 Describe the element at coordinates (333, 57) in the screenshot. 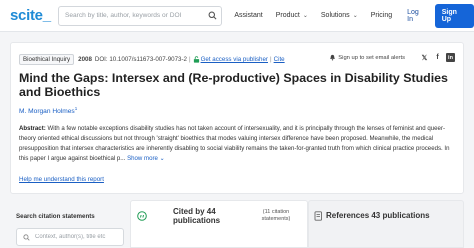

I see `bell-icon` at that location.